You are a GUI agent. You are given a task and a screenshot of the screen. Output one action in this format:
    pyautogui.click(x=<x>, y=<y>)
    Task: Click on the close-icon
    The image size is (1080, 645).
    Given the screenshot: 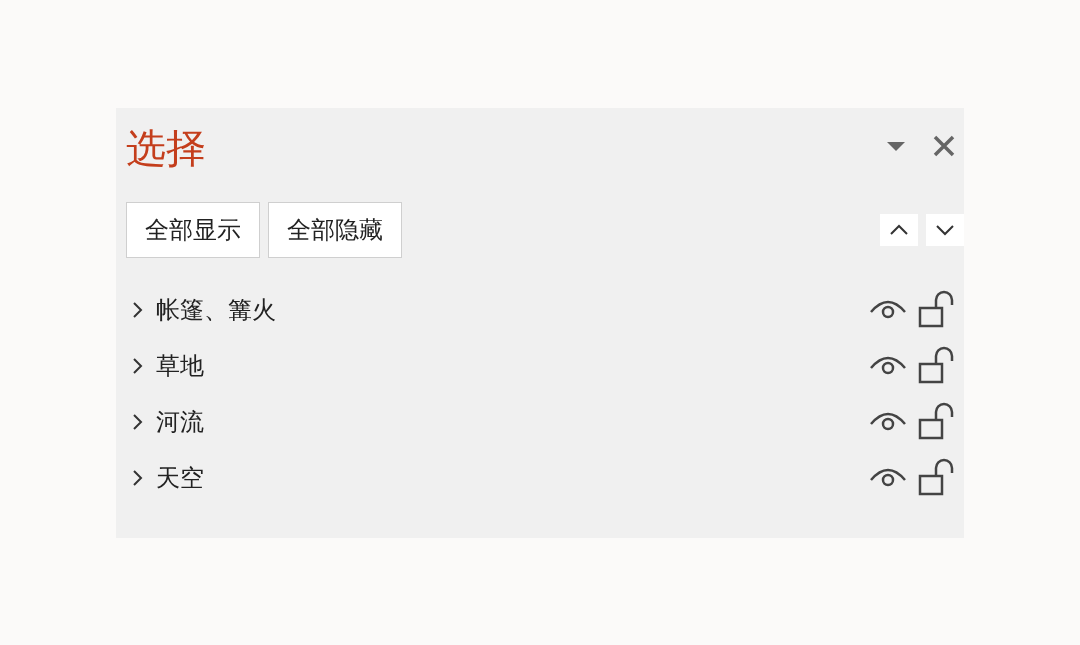 What is the action you would take?
    pyautogui.click(x=944, y=146)
    